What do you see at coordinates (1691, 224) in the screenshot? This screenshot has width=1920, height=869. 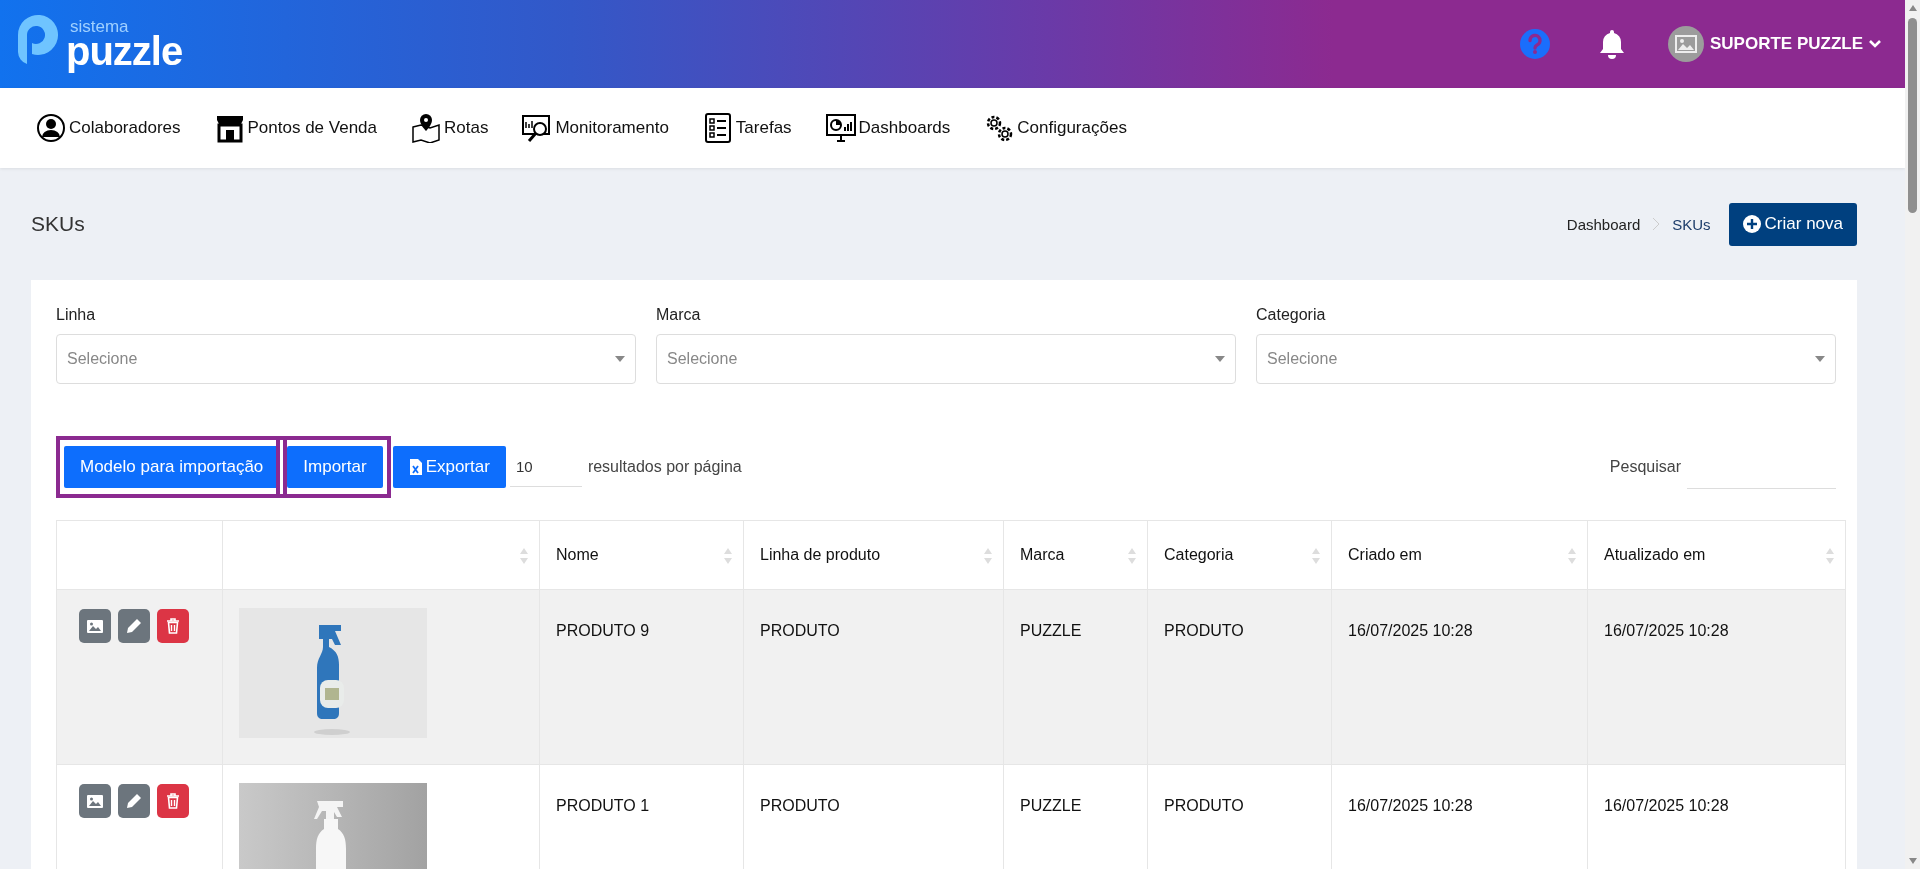 I see `breadcrumb-item: SKUs` at bounding box center [1691, 224].